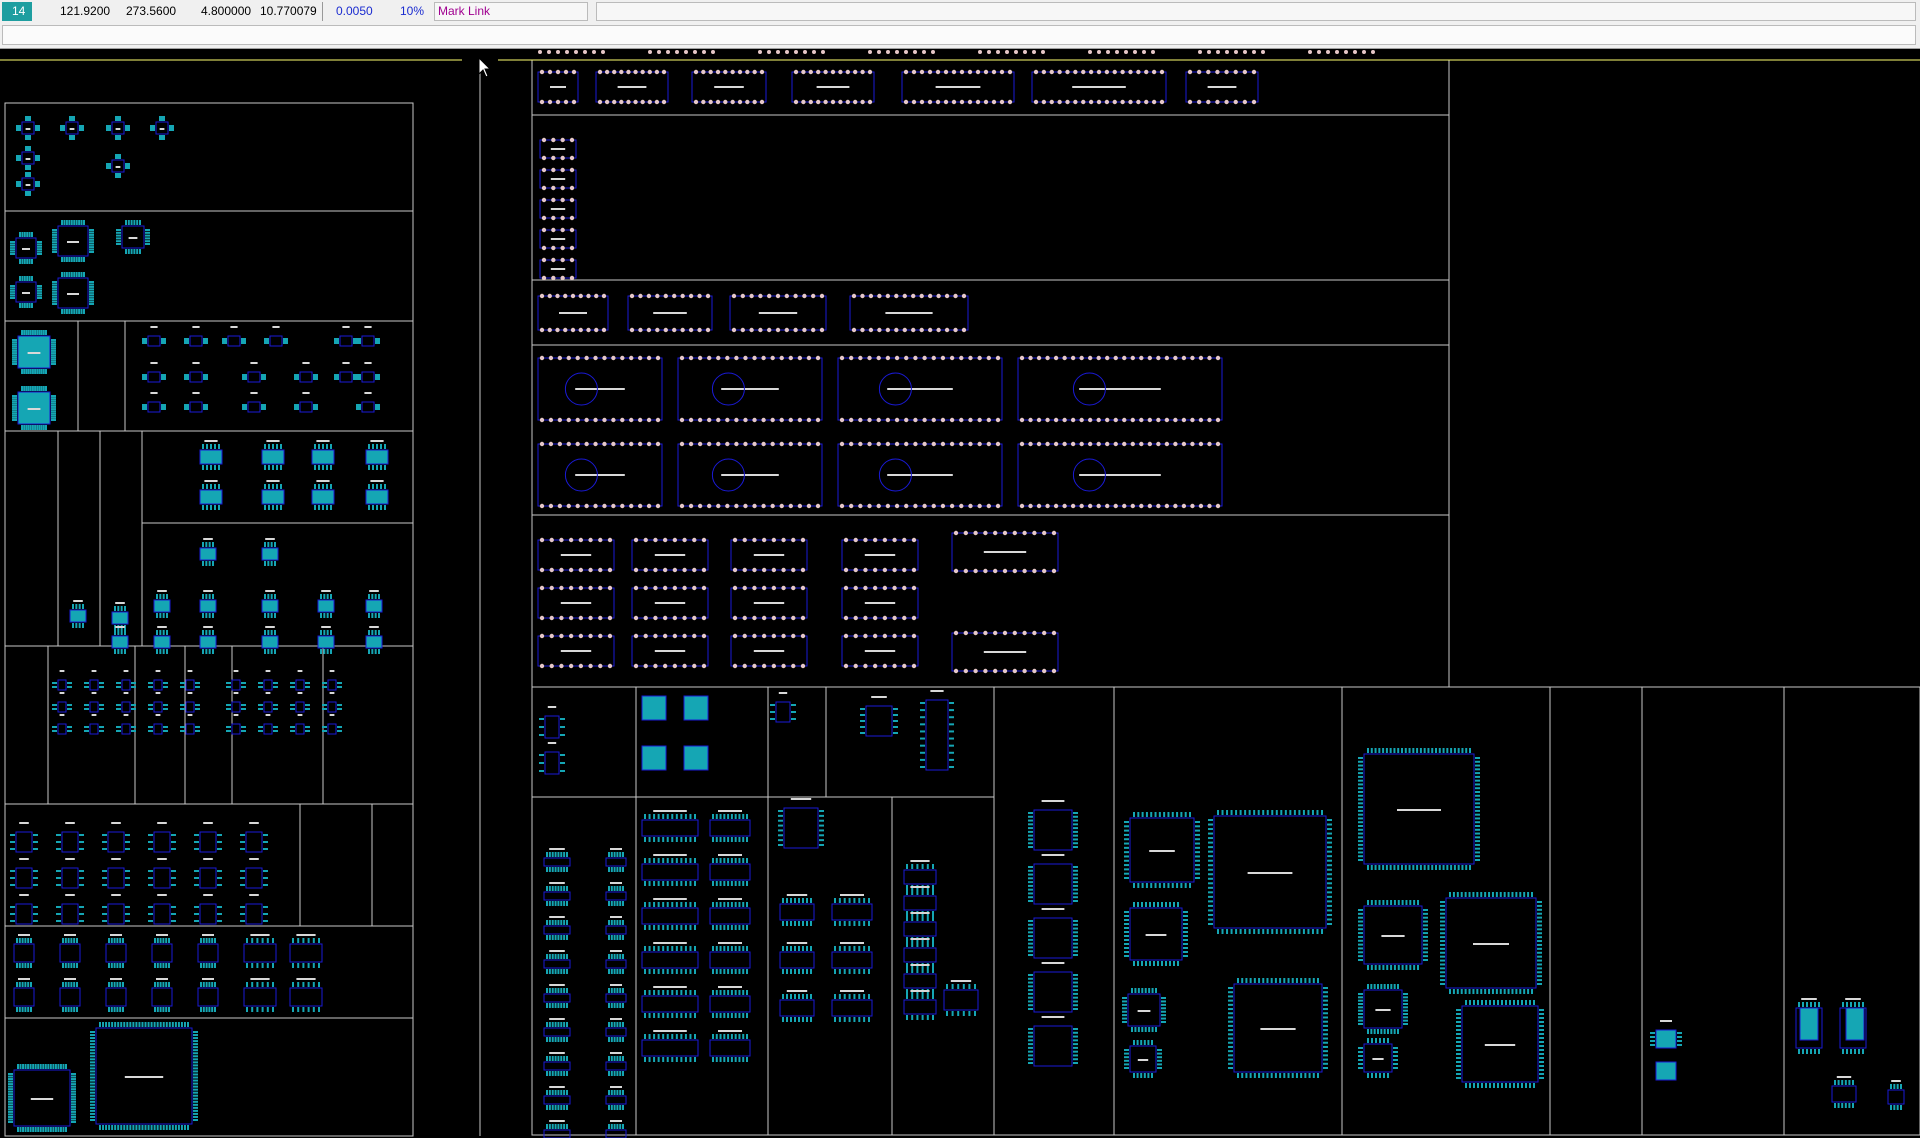 The image size is (1920, 1138). What do you see at coordinates (959, 35) in the screenshot?
I see `command-line` at bounding box center [959, 35].